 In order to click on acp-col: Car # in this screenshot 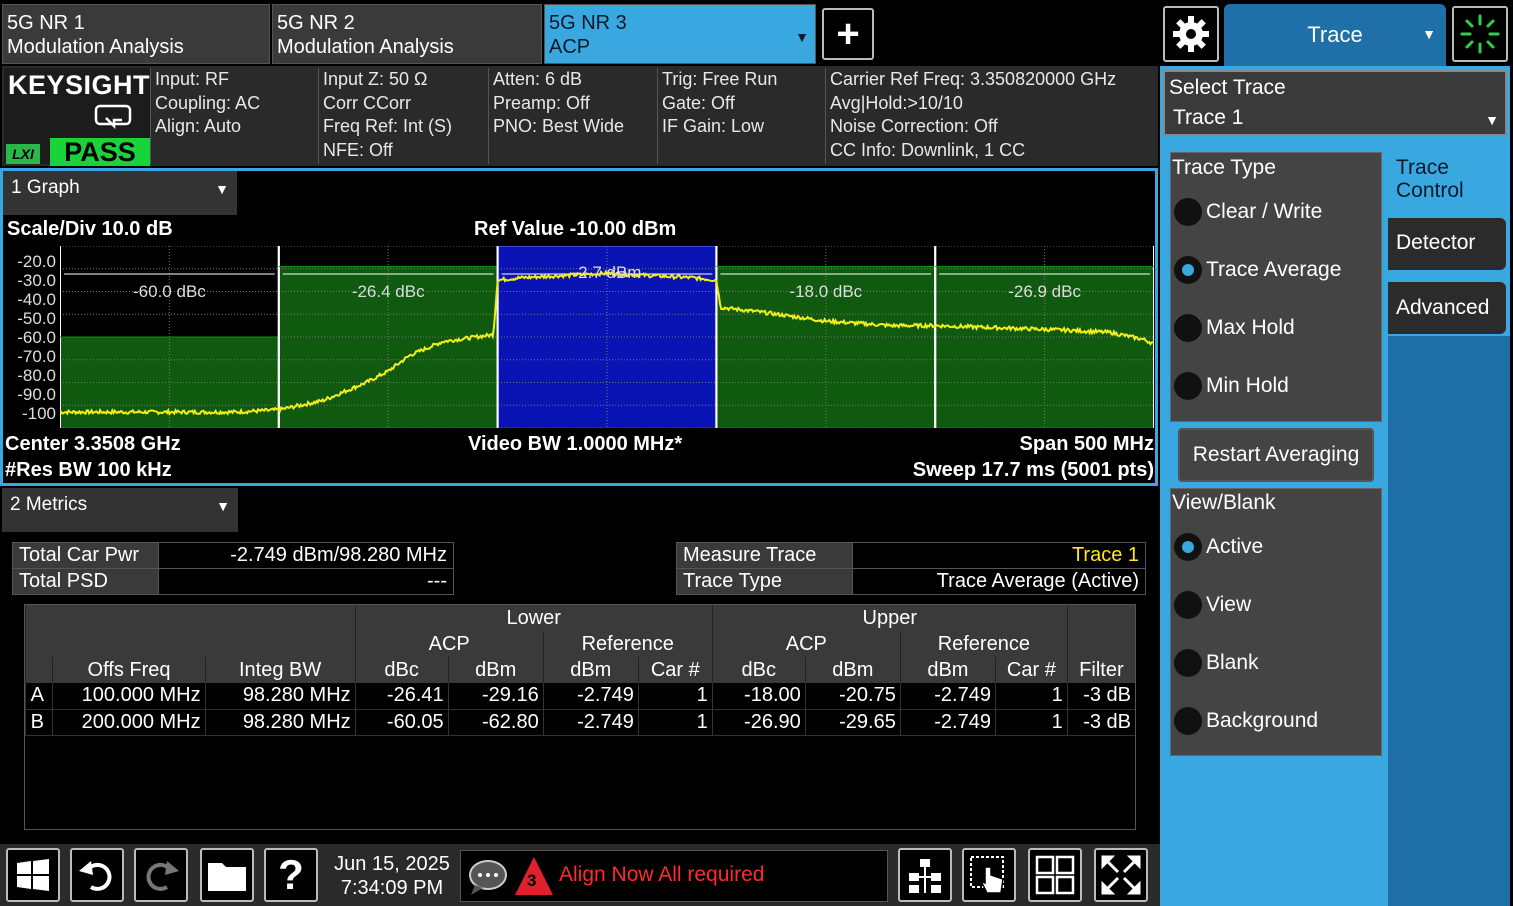, I will do `click(1031, 670)`.